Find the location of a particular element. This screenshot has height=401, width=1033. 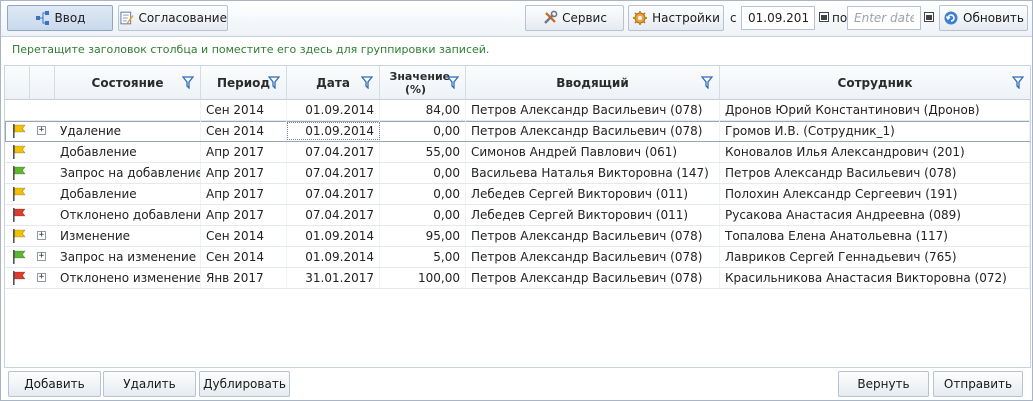

cell-employee: Дронов Юрий Константинович (Дронов) is located at coordinates (875, 110).